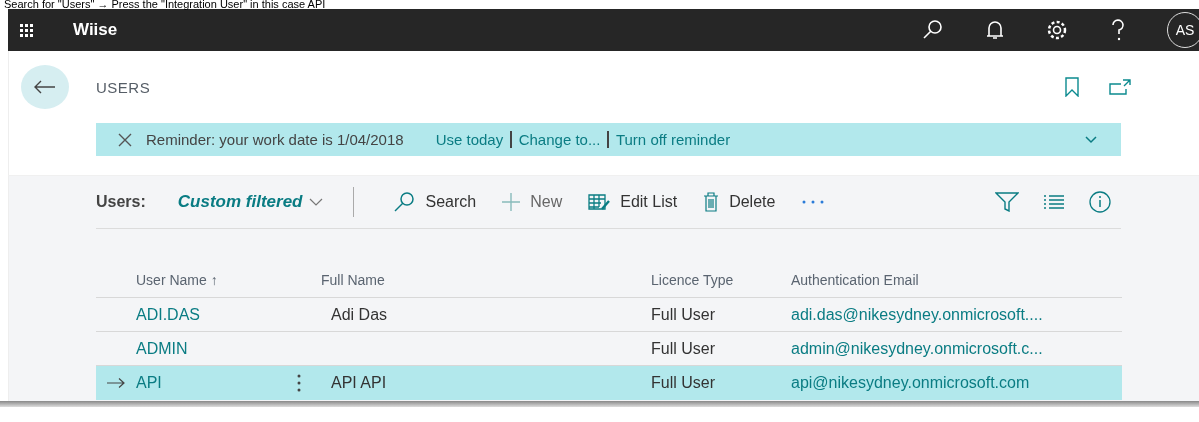  I want to click on left-arrow-icon, so click(45, 87).